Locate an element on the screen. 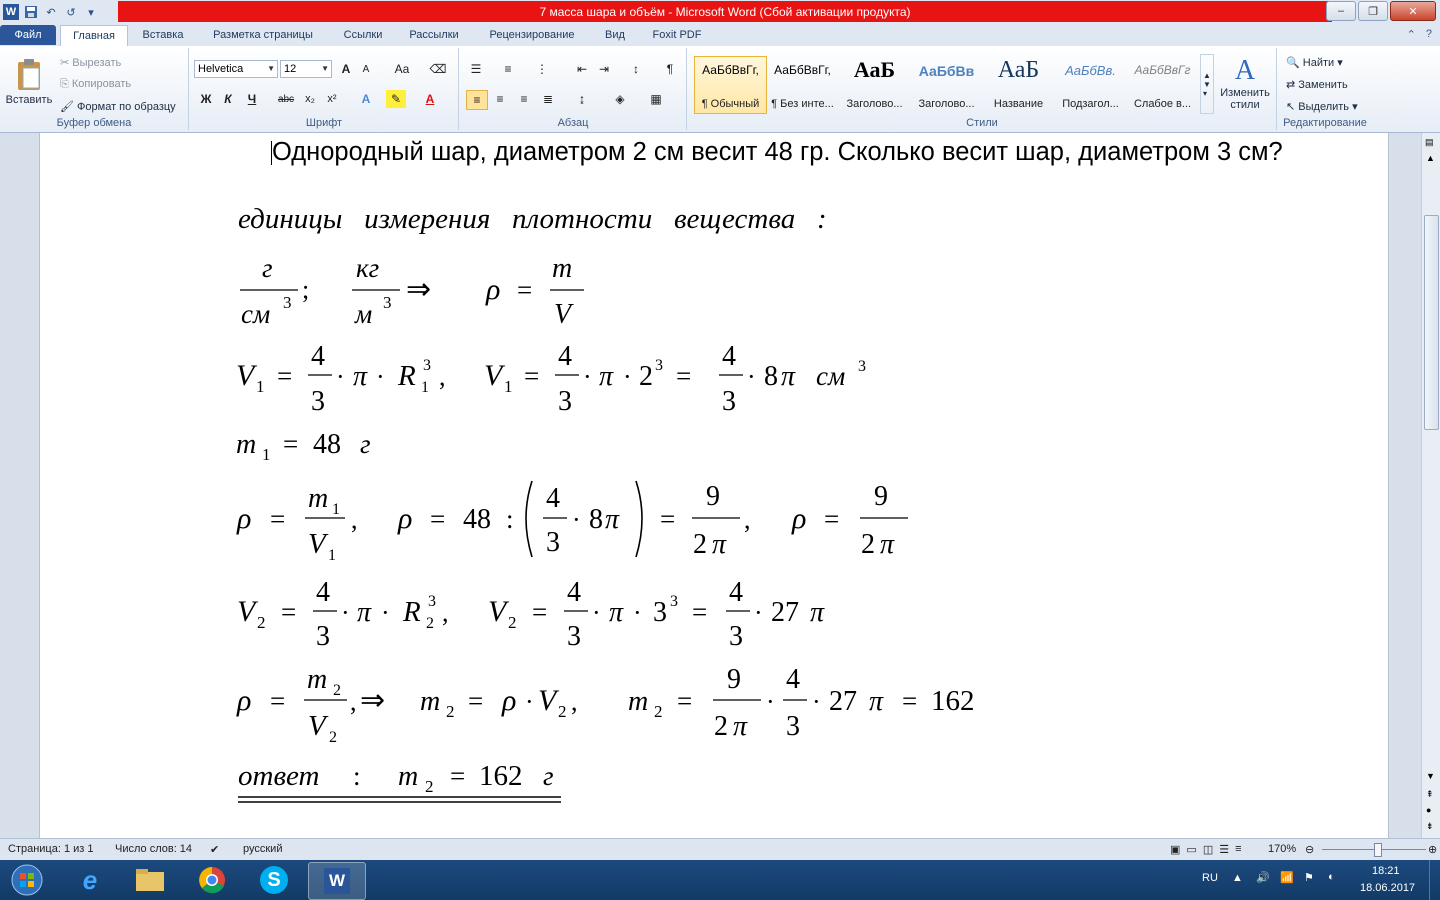 The width and height of the screenshot is (1440, 900). start-button is located at coordinates (27, 880).